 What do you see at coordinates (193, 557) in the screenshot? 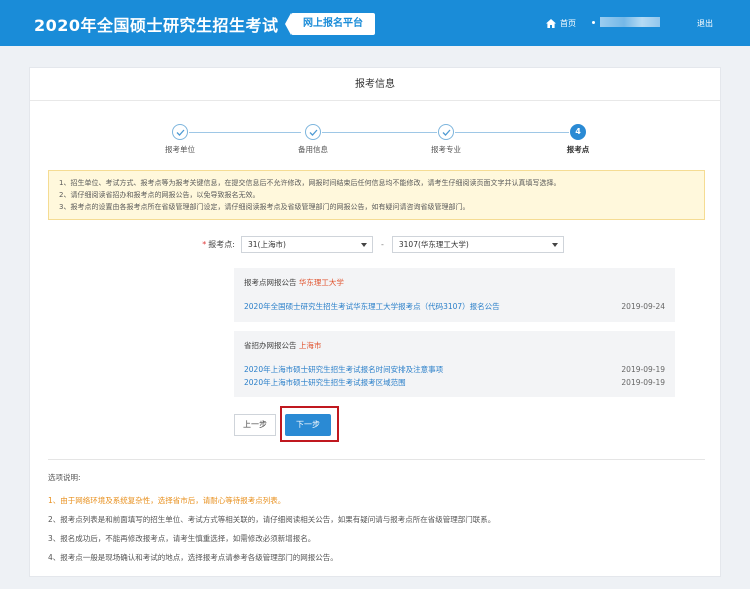
I see `note-item: 4、报考点一般是现场确认和考试的地点，选择报考点请参考各级管理部门的网报公告。` at bounding box center [193, 557].